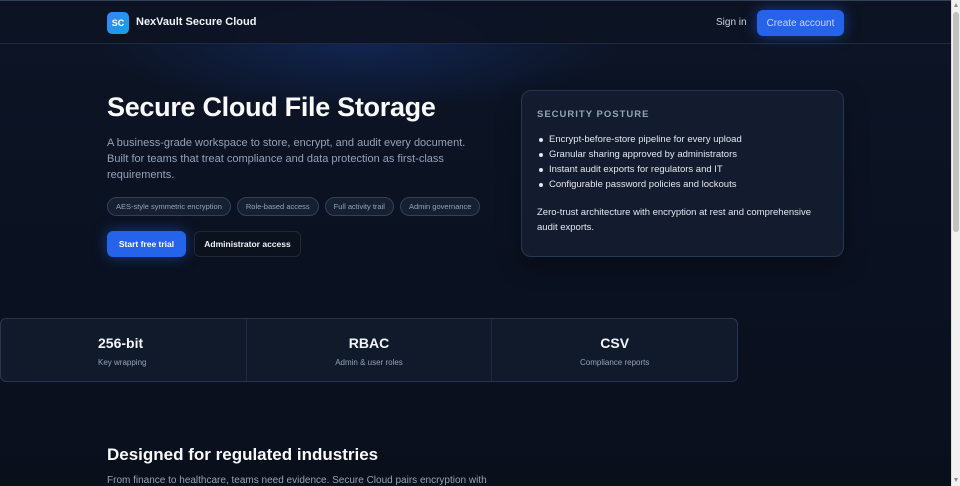  I want to click on tag-encryption: AES-style symmetric encryption, so click(169, 206).